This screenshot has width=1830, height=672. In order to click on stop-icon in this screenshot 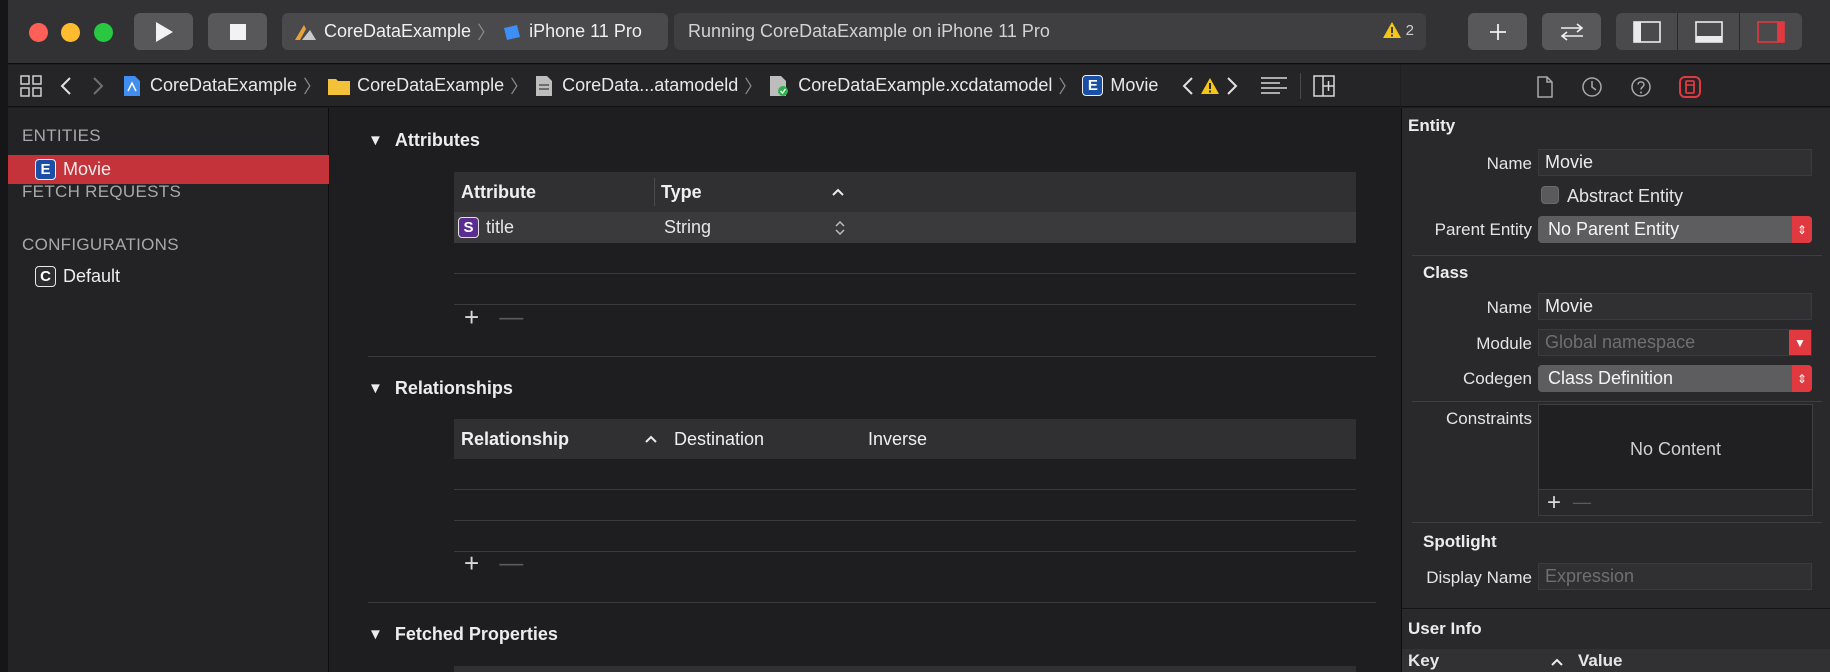, I will do `click(237, 31)`.